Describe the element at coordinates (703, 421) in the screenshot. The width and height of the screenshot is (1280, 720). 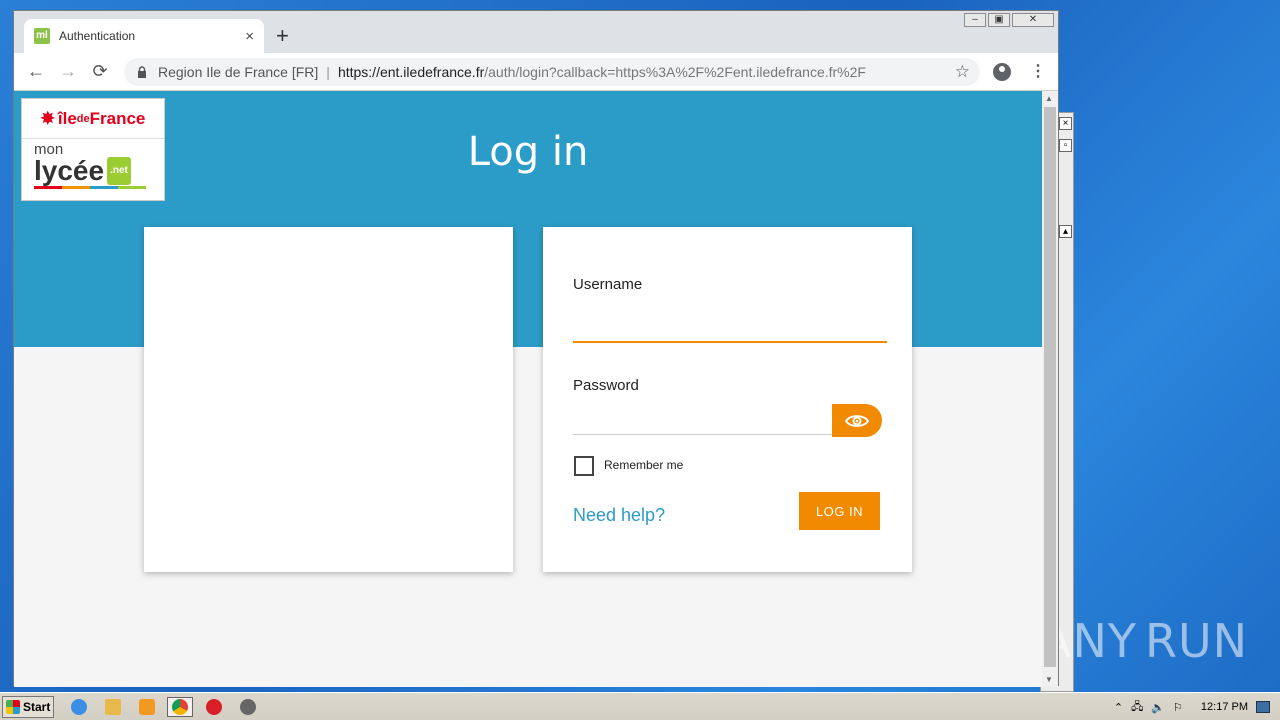
I see `password-input` at that location.